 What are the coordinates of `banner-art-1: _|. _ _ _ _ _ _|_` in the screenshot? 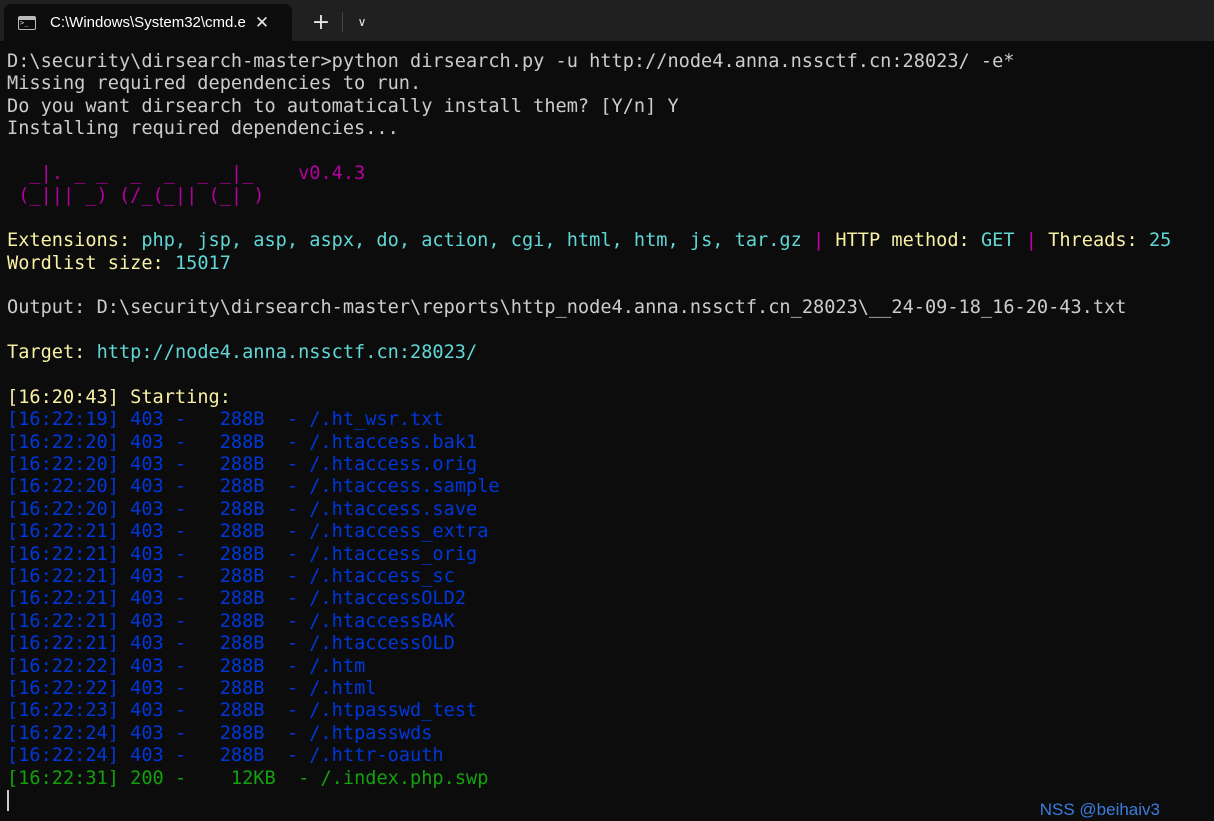 It's located at (153, 173).